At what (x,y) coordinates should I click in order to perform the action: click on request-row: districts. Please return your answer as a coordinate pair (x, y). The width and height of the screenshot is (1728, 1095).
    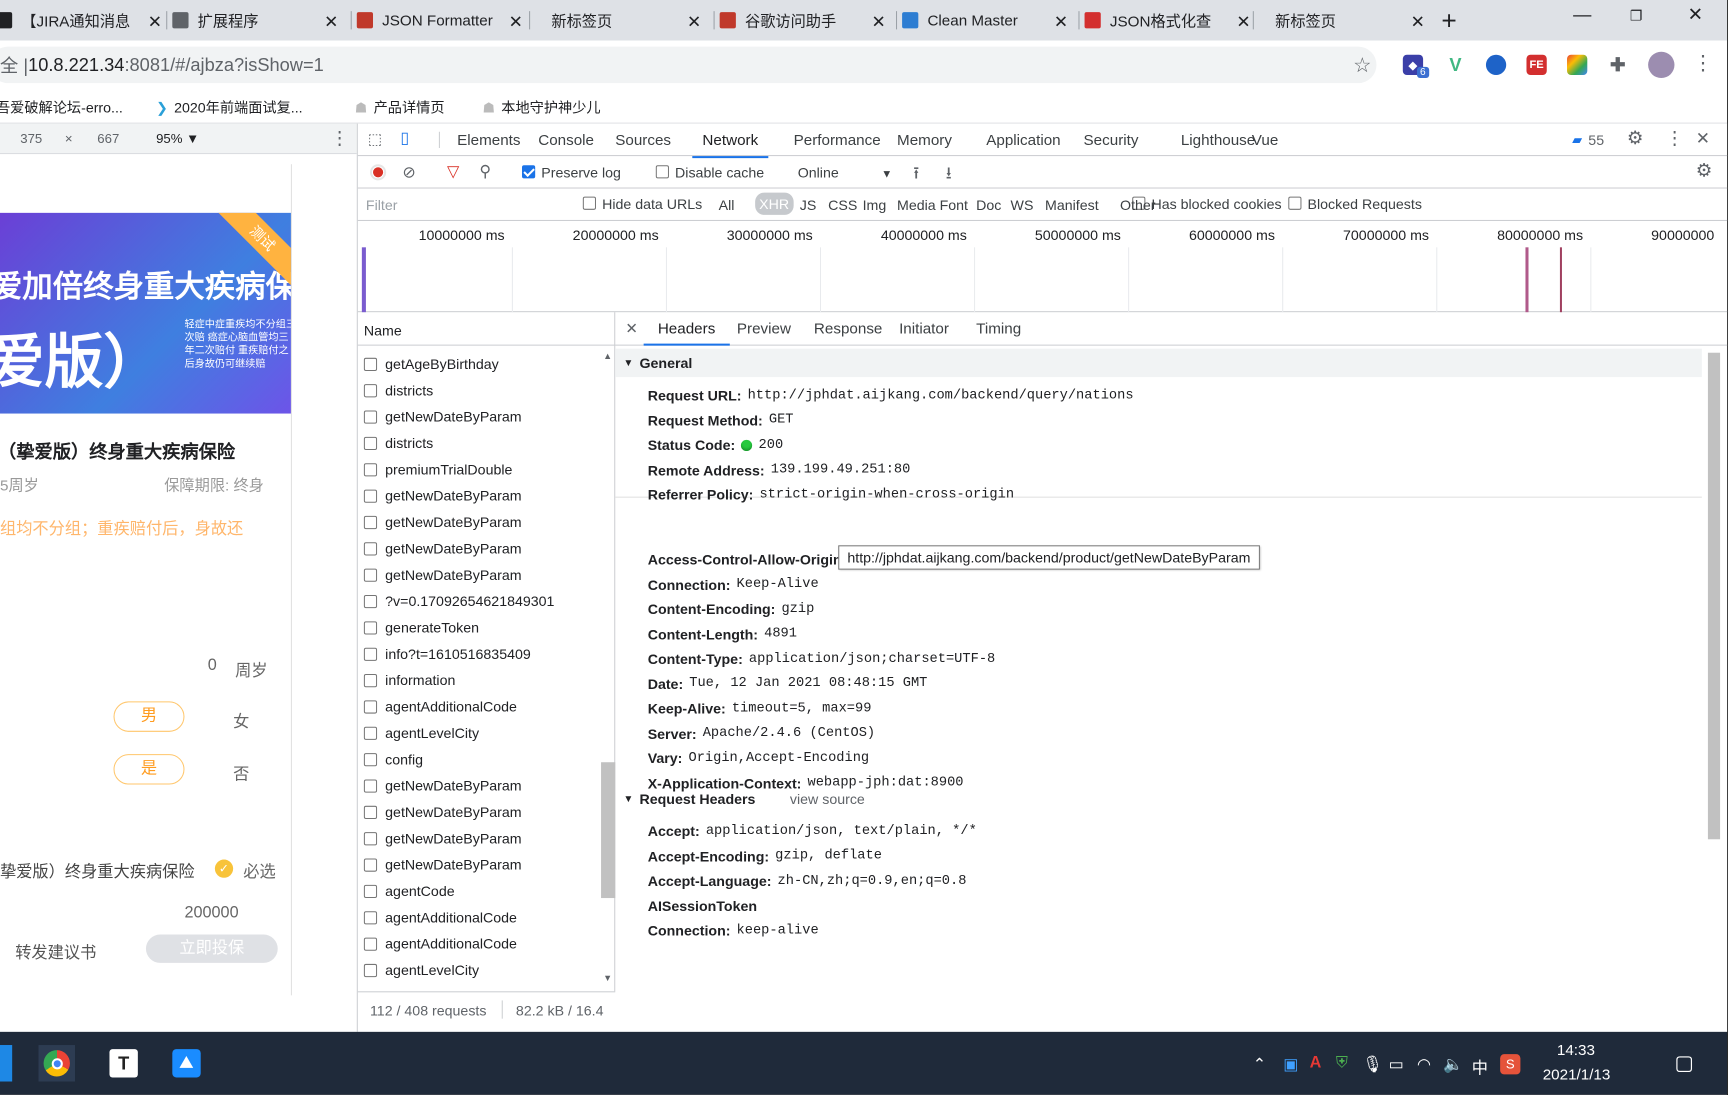
    Looking at the image, I should click on (398, 443).